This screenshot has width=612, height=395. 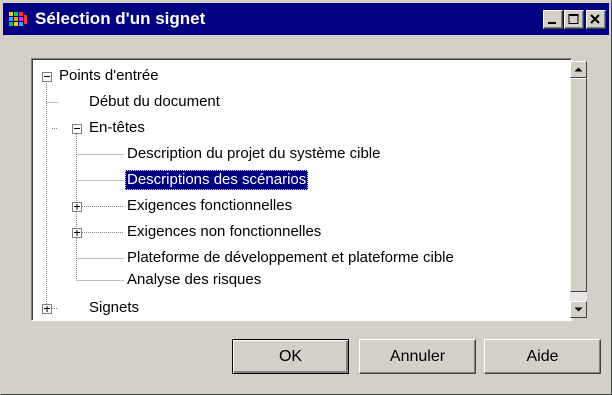 I want to click on app-icon, so click(x=18, y=19).